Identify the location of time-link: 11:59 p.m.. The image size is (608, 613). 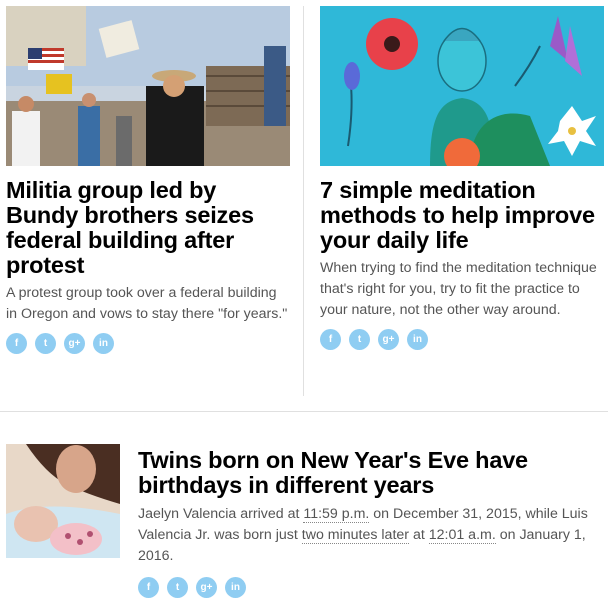
(336, 514).